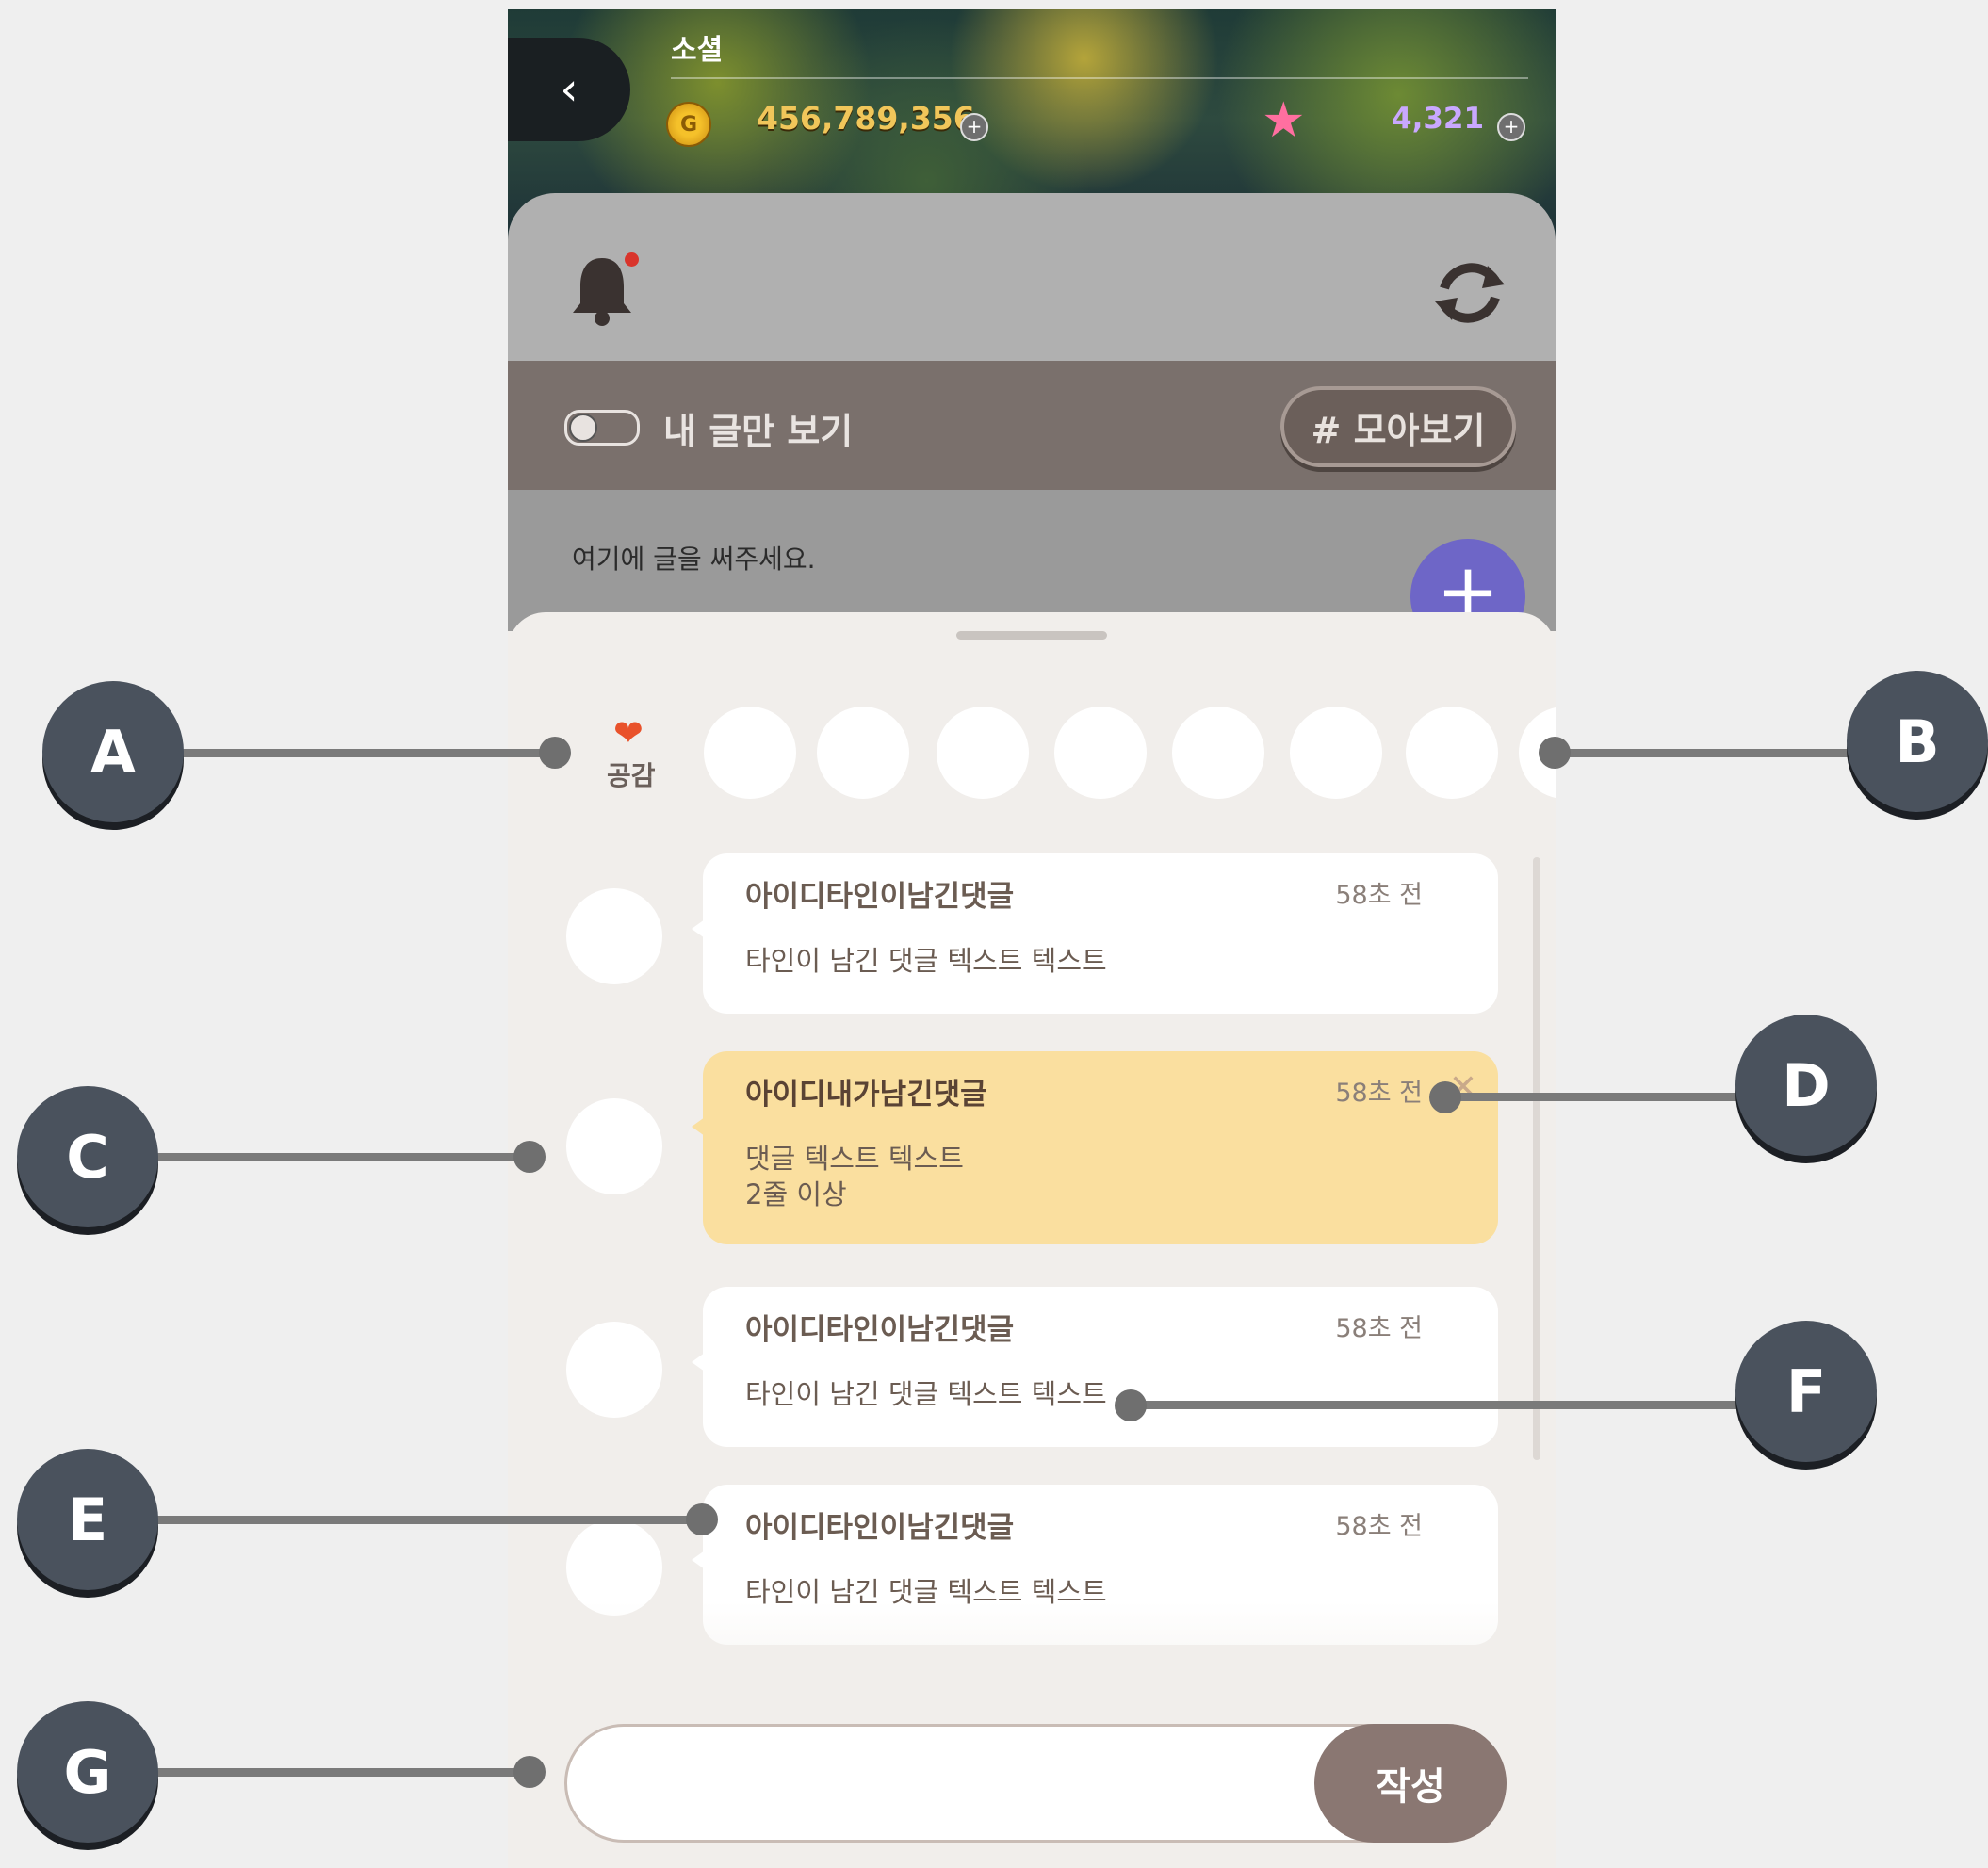  I want to click on callout-f-line, so click(1441, 1405).